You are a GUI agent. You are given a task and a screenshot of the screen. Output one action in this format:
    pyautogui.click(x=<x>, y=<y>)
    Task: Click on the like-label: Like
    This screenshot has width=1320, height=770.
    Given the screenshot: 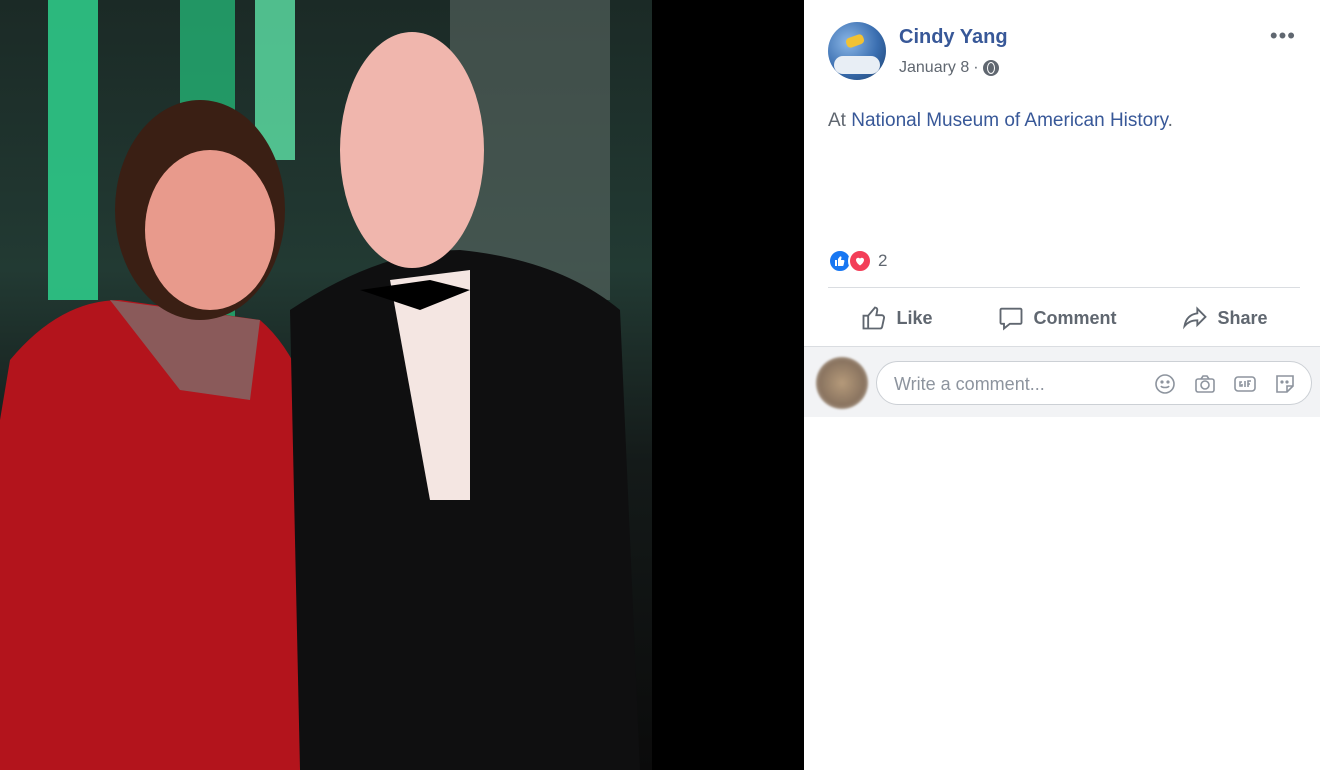 What is the action you would take?
    pyautogui.click(x=914, y=317)
    